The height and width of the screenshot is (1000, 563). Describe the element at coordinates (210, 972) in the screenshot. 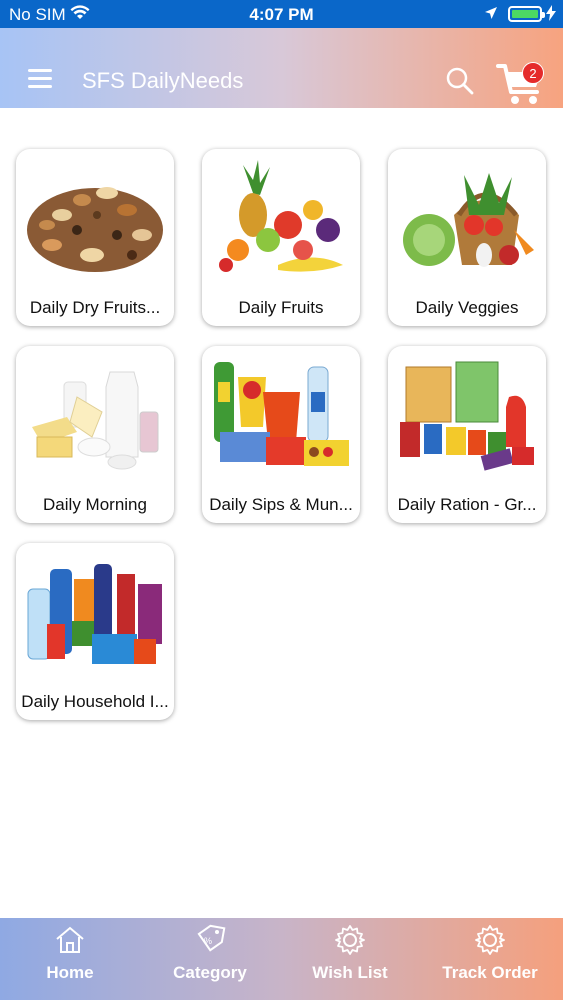

I see `nav-category-label: Category` at that location.